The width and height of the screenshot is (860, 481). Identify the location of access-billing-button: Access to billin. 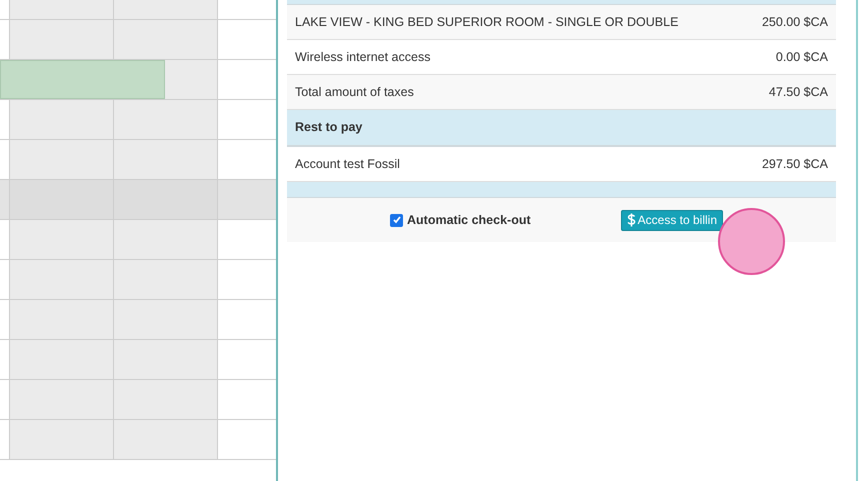
(672, 220).